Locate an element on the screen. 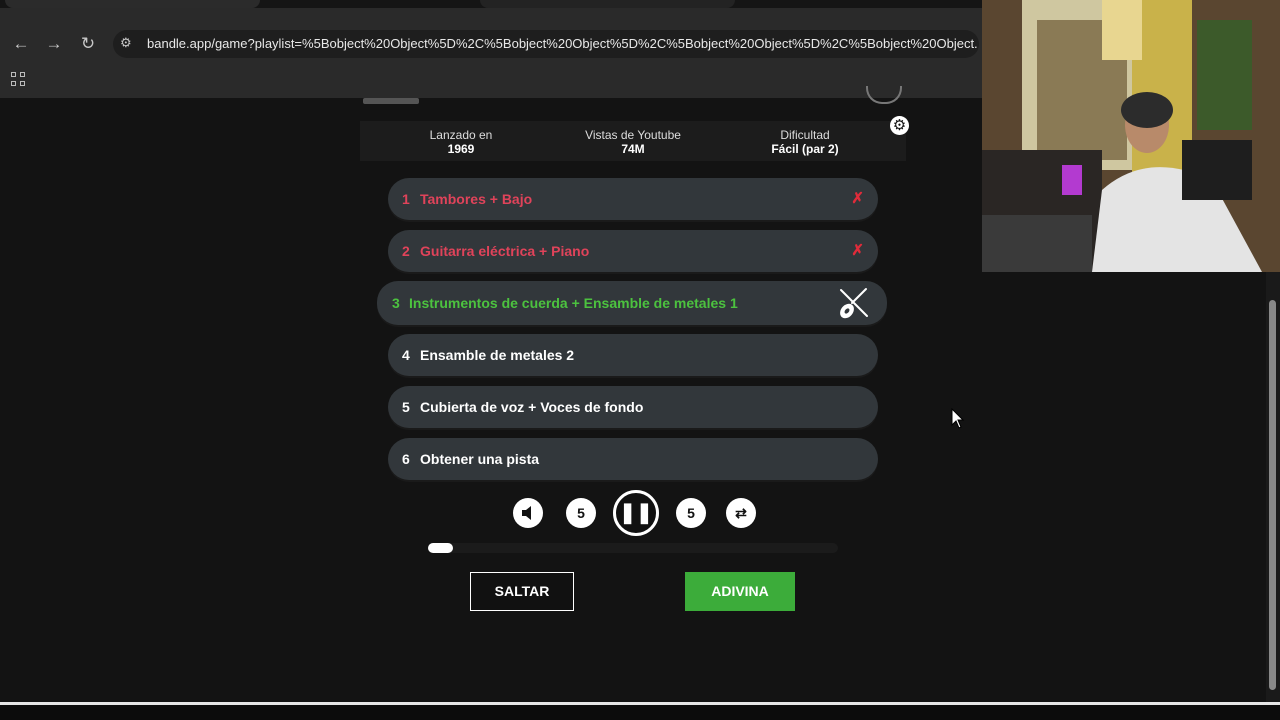 The image size is (1280, 720). apps-grid-icon is located at coordinates (18, 79).